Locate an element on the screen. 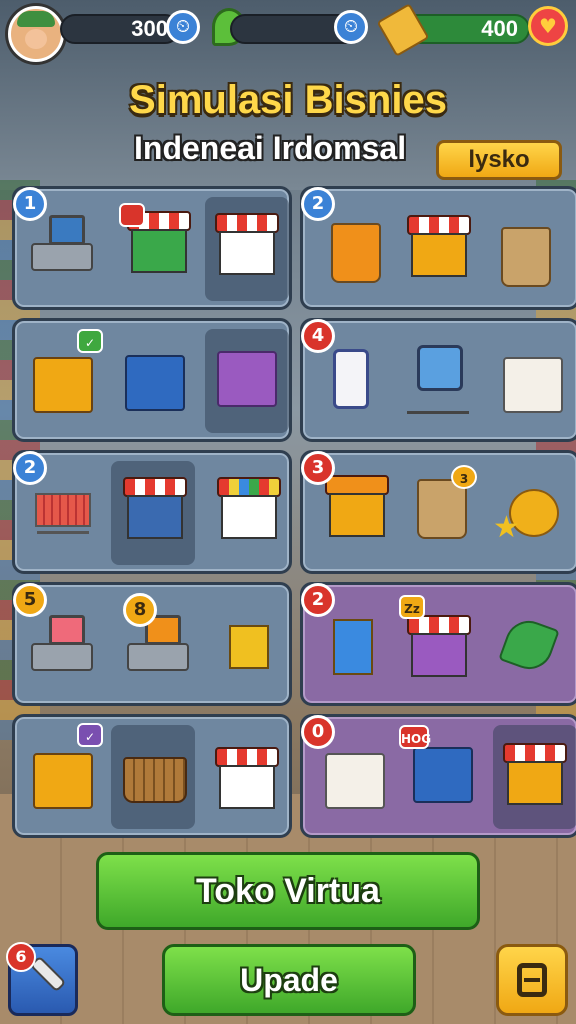 The height and width of the screenshot is (1024, 576). trolley-icon is located at coordinates (438, 380).